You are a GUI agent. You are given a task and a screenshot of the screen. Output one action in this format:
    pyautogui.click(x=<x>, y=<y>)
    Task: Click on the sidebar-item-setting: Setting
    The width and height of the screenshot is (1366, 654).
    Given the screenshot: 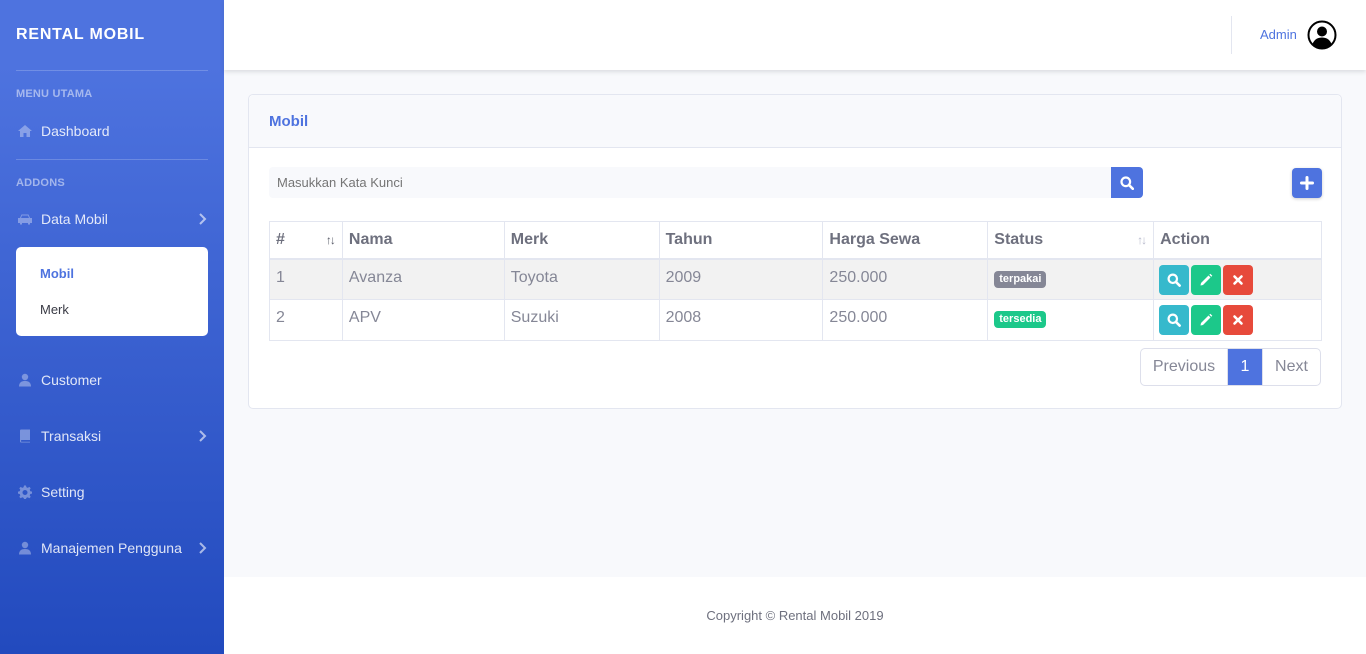 What is the action you would take?
    pyautogui.click(x=112, y=492)
    